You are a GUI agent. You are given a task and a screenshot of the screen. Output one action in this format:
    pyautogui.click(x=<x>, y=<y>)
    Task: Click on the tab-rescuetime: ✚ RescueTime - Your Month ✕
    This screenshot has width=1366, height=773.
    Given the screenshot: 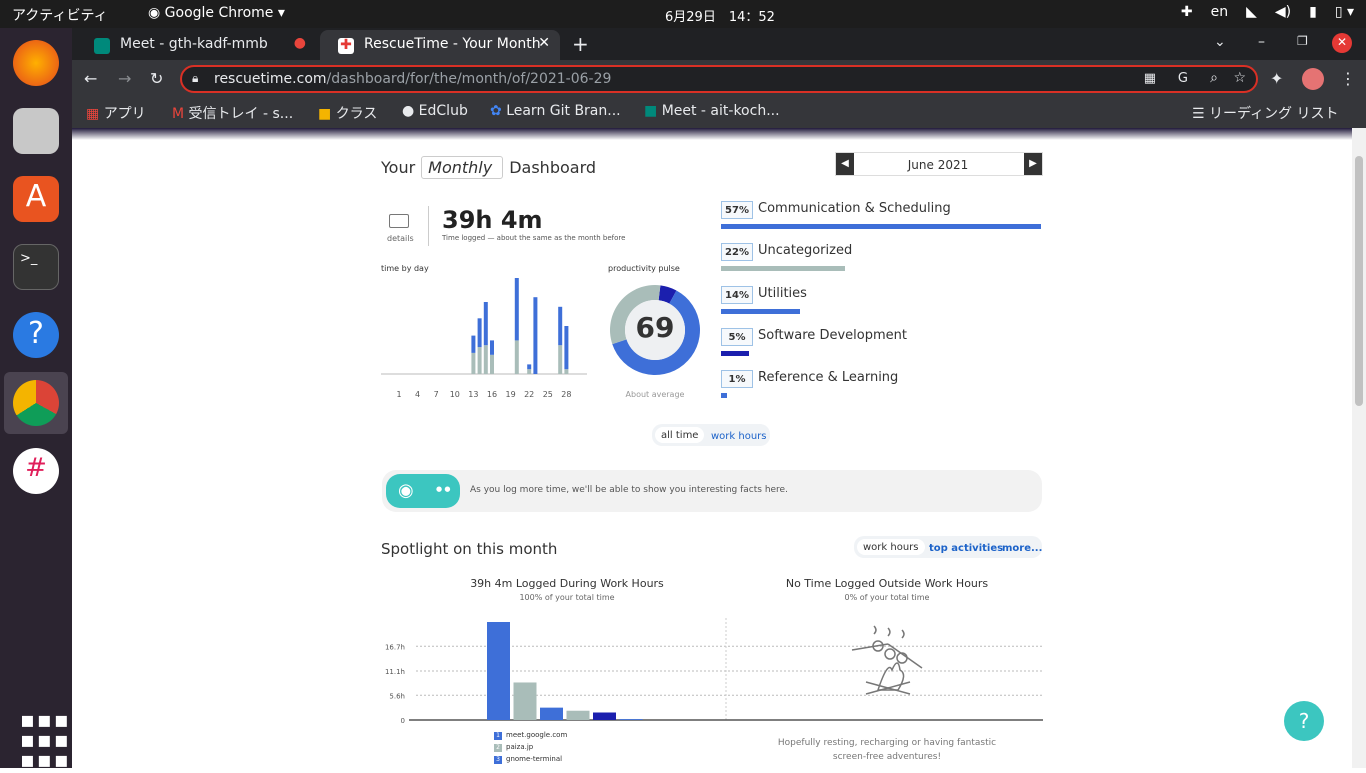 What is the action you would take?
    pyautogui.click(x=440, y=45)
    